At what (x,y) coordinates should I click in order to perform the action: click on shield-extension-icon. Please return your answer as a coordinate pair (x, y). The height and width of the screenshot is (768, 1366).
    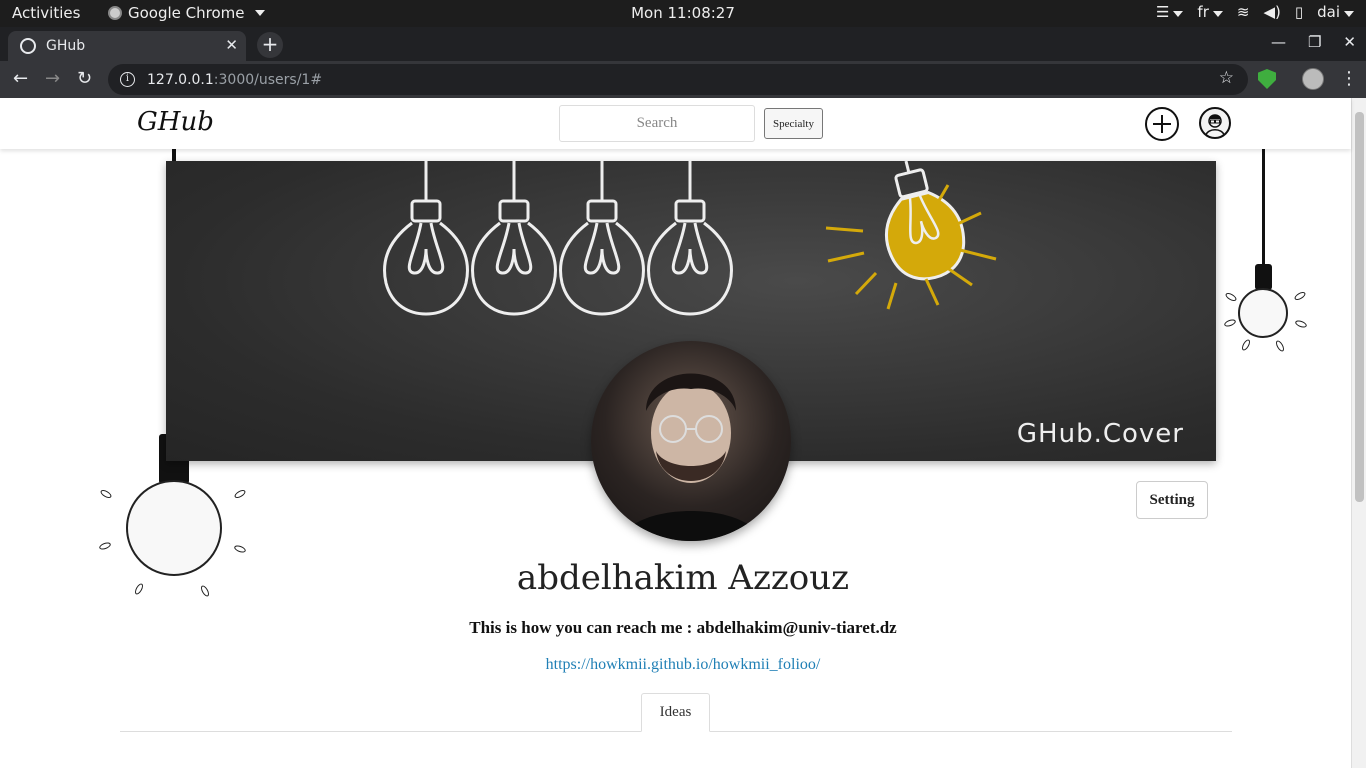
    Looking at the image, I should click on (1267, 79).